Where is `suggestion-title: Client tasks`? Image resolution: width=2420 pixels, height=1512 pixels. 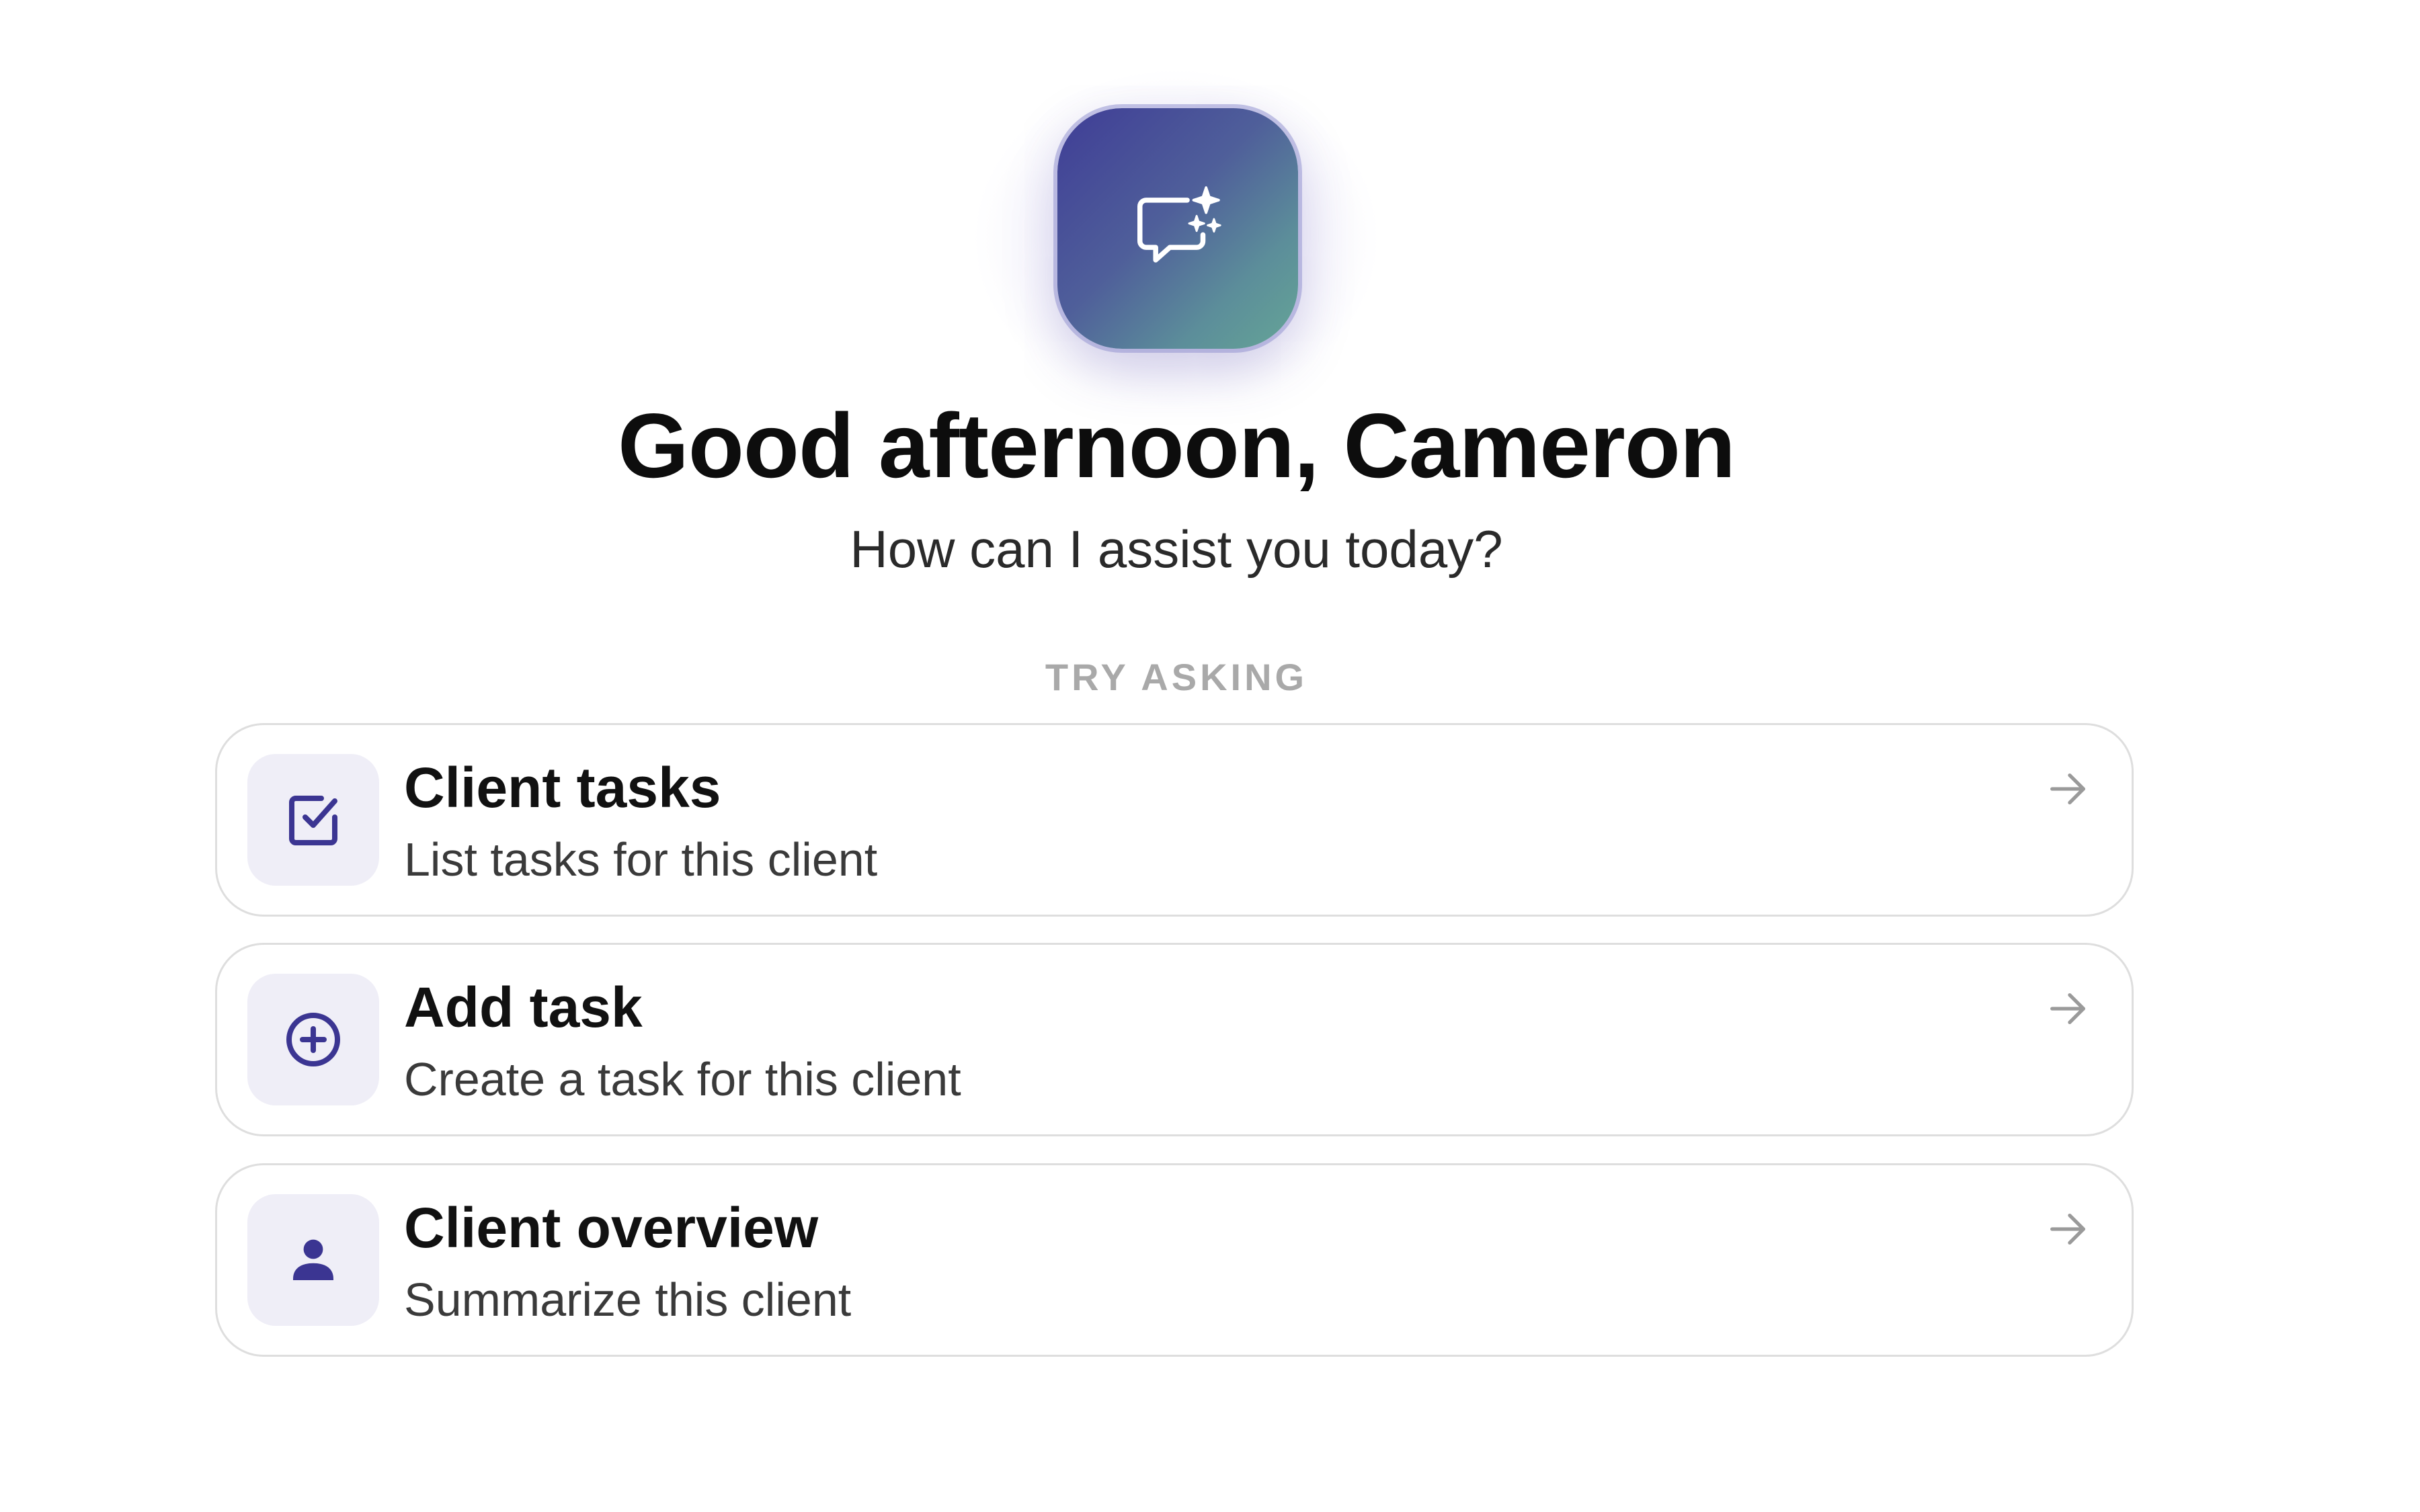 suggestion-title: Client tasks is located at coordinates (562, 787).